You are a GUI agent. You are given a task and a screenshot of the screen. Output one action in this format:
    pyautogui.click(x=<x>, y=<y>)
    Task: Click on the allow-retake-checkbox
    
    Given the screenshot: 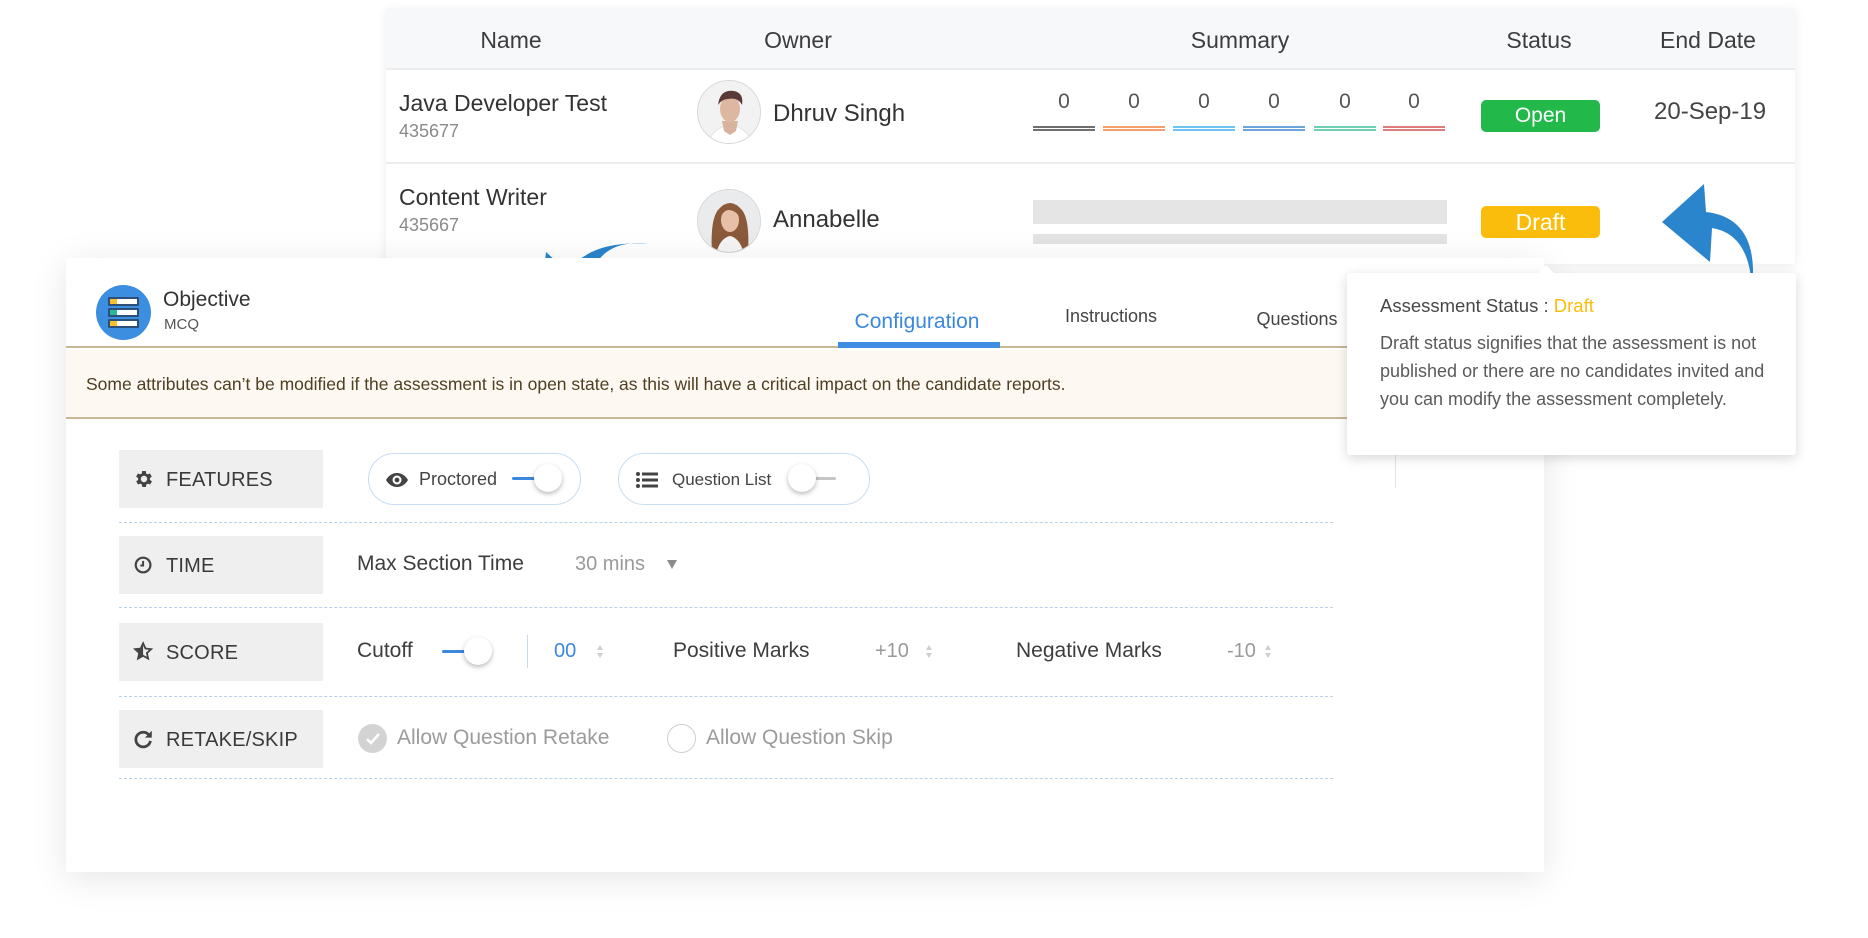 What is the action you would take?
    pyautogui.click(x=372, y=738)
    